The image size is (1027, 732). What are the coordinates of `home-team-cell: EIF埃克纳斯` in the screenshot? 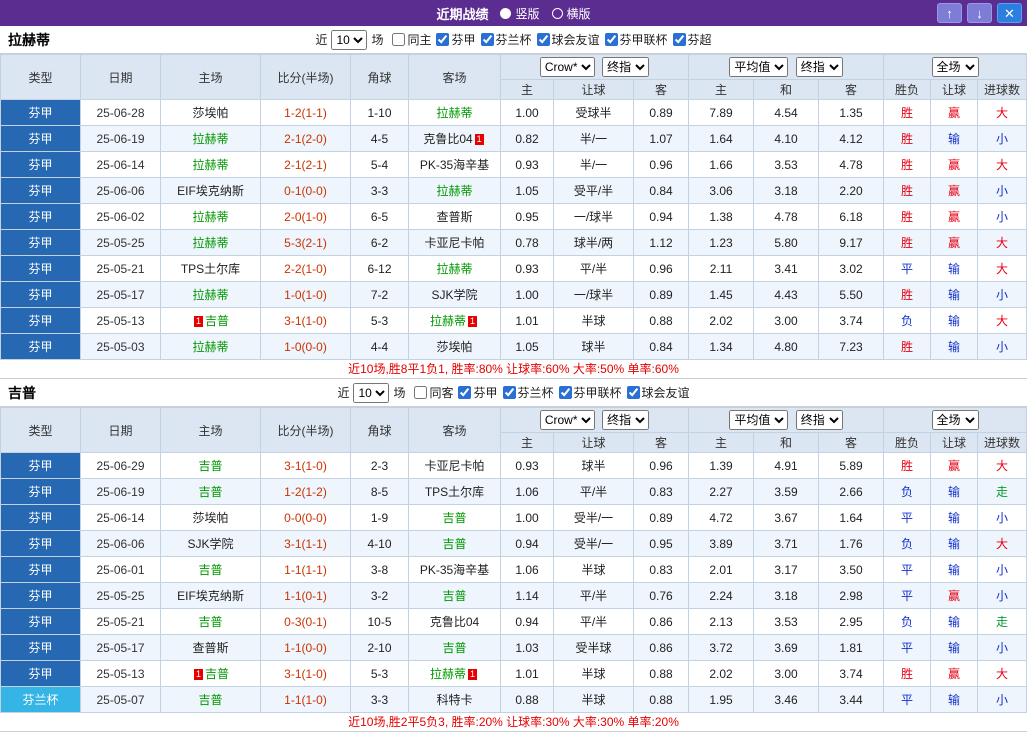 It's located at (210, 190).